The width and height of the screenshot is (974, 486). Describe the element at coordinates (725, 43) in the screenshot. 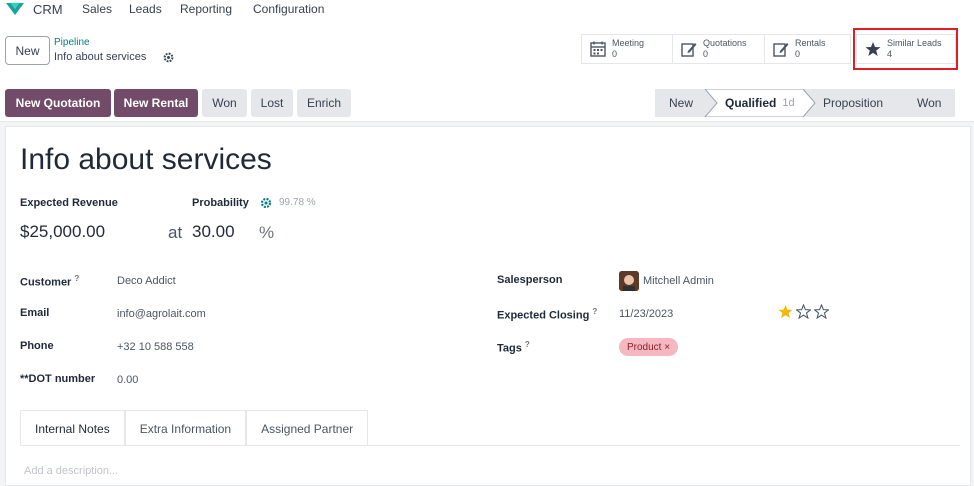

I see `quotations-label: Quotations` at that location.